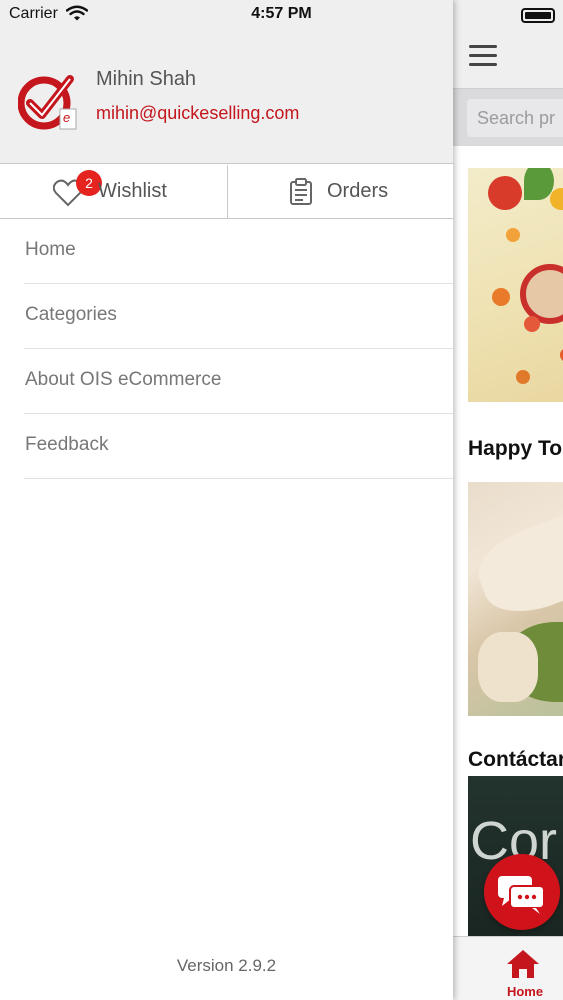  I want to click on app-version: Version 2.9.2, so click(226, 965).